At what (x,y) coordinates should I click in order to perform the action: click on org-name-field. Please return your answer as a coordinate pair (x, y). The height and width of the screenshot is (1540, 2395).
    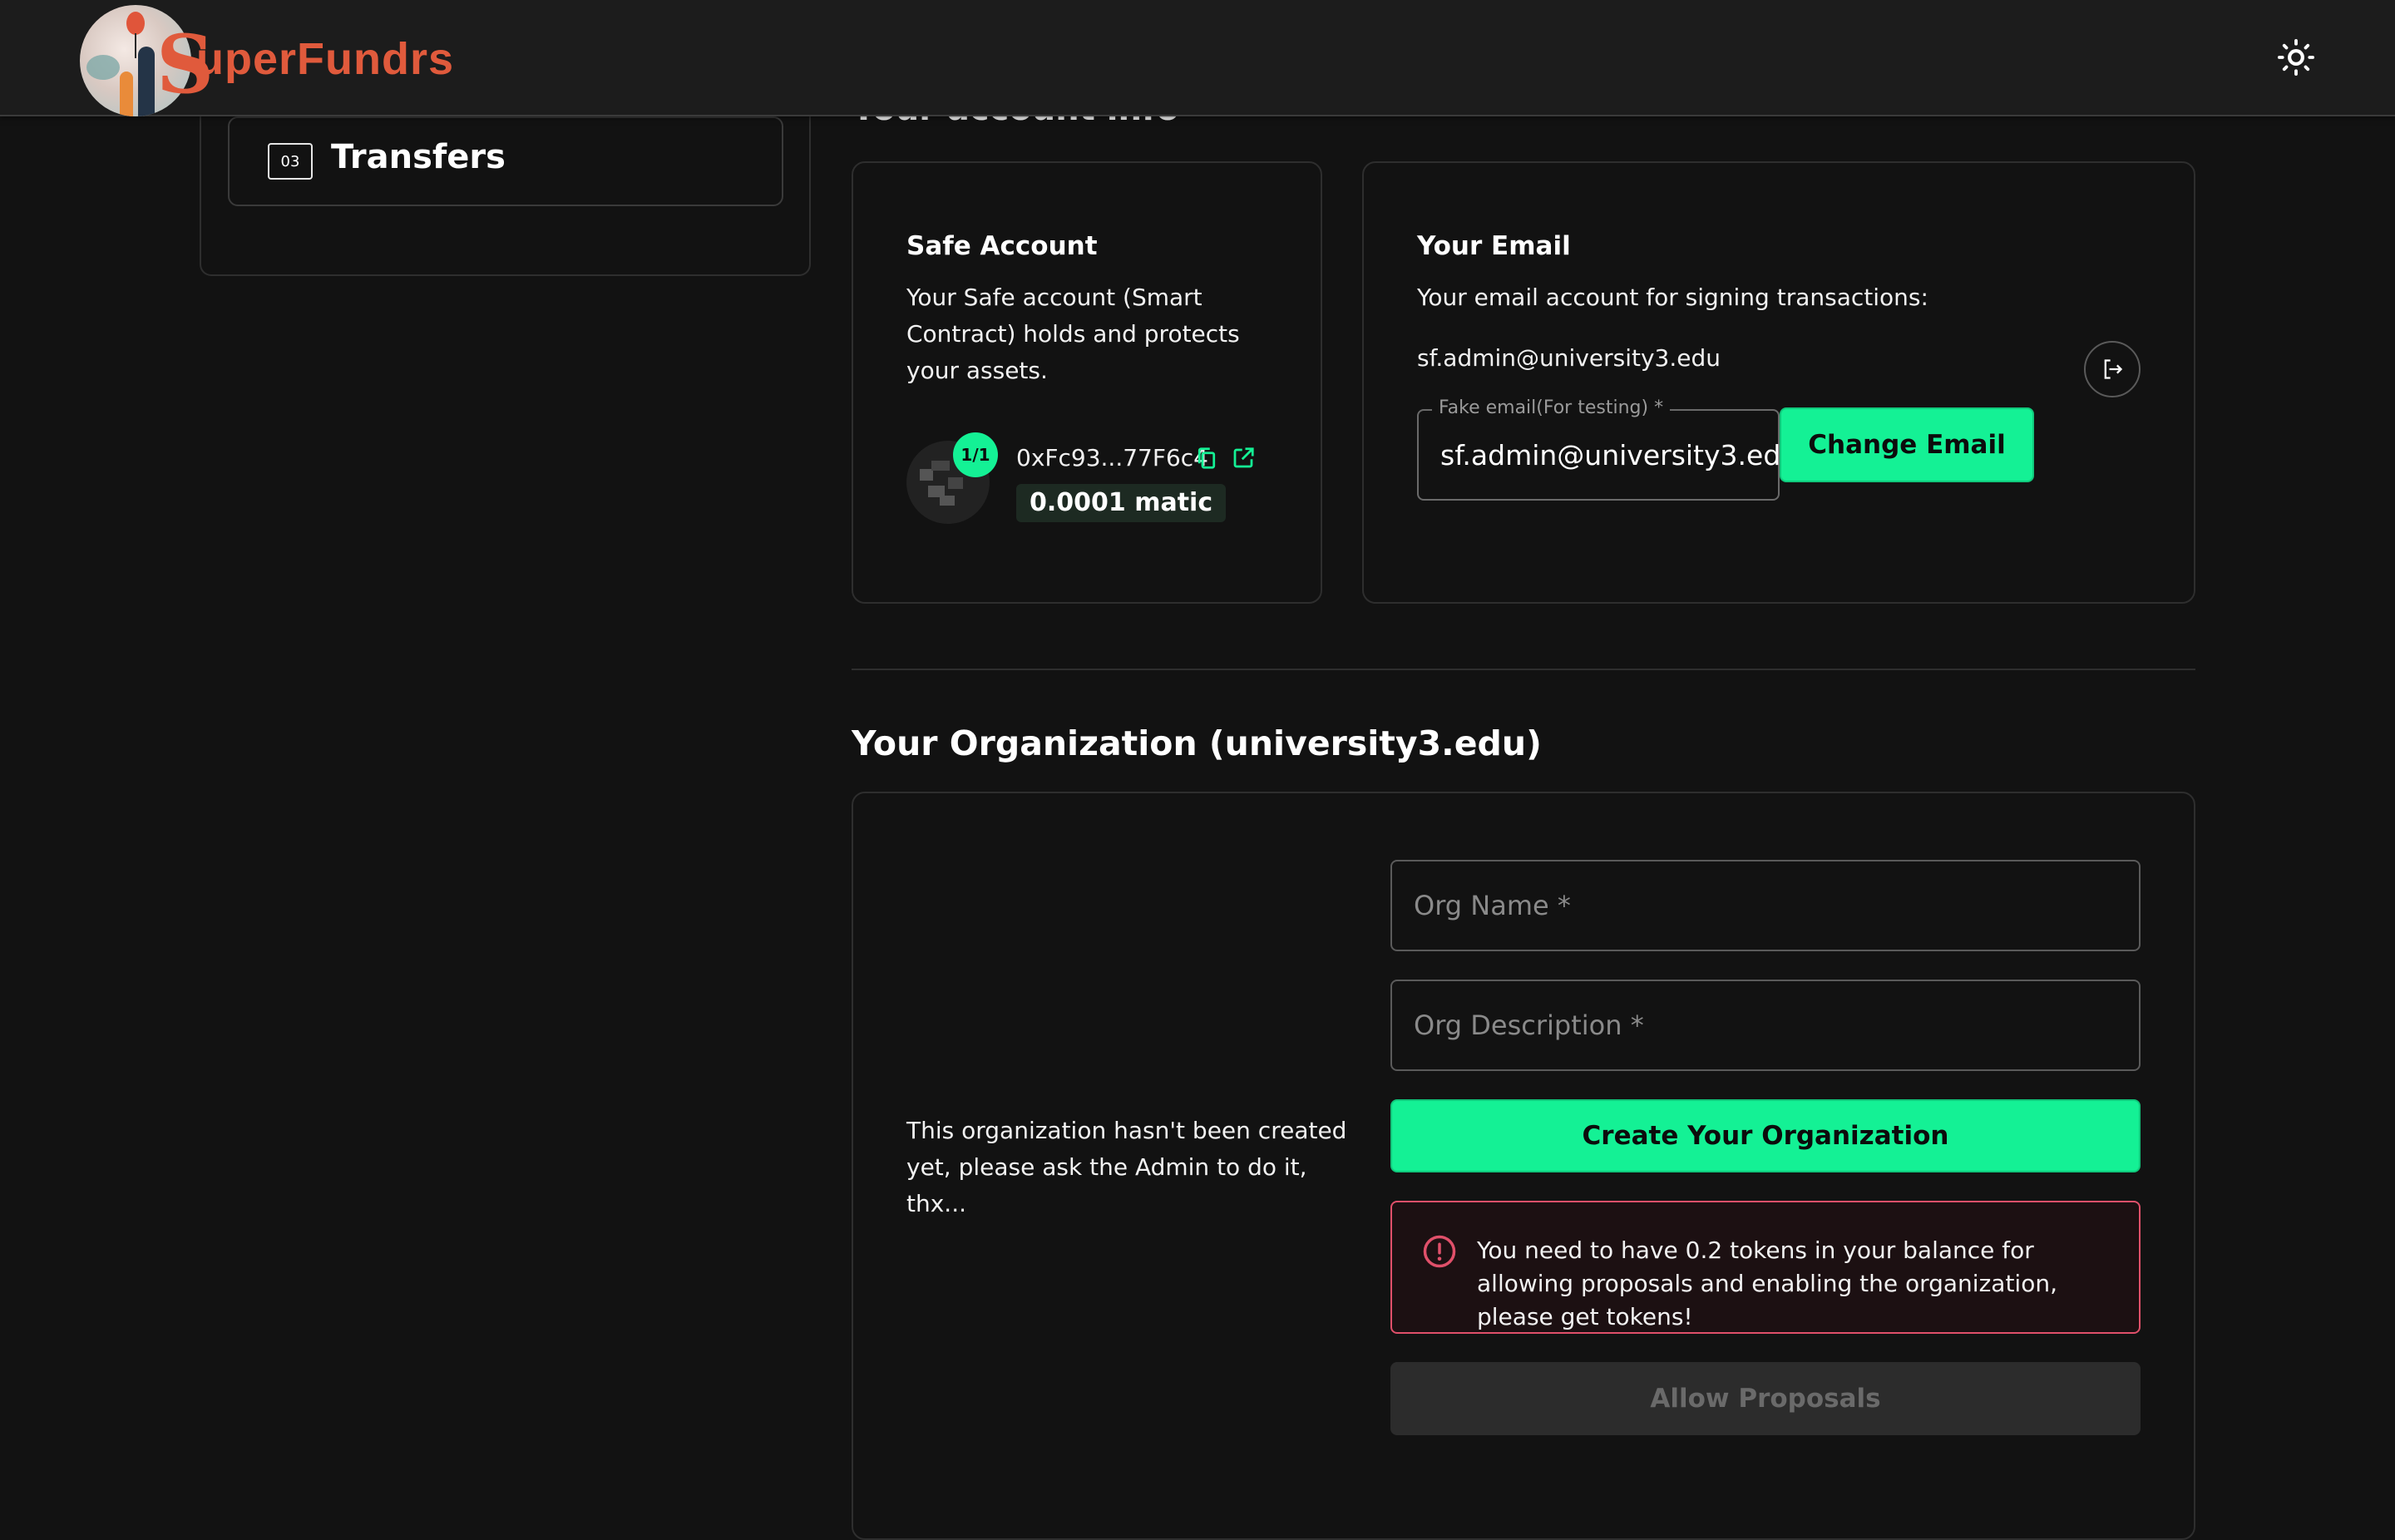
    Looking at the image, I should click on (1765, 906).